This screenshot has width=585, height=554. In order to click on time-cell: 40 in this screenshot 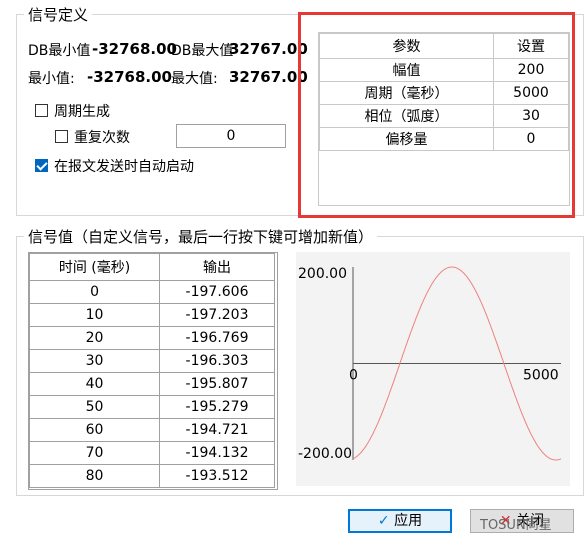, I will do `click(95, 384)`.